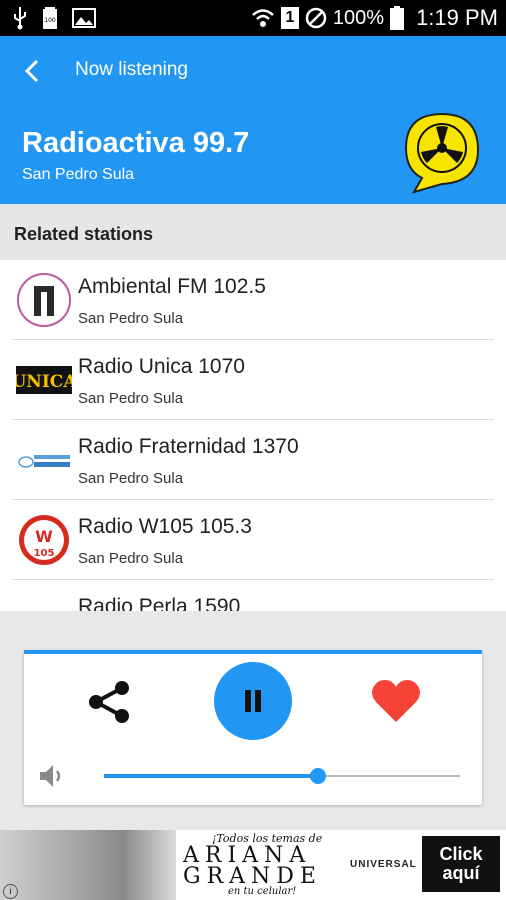 The height and width of the screenshot is (900, 506). What do you see at coordinates (44, 536) in the screenshot?
I see `svg-text: W` at bounding box center [44, 536].